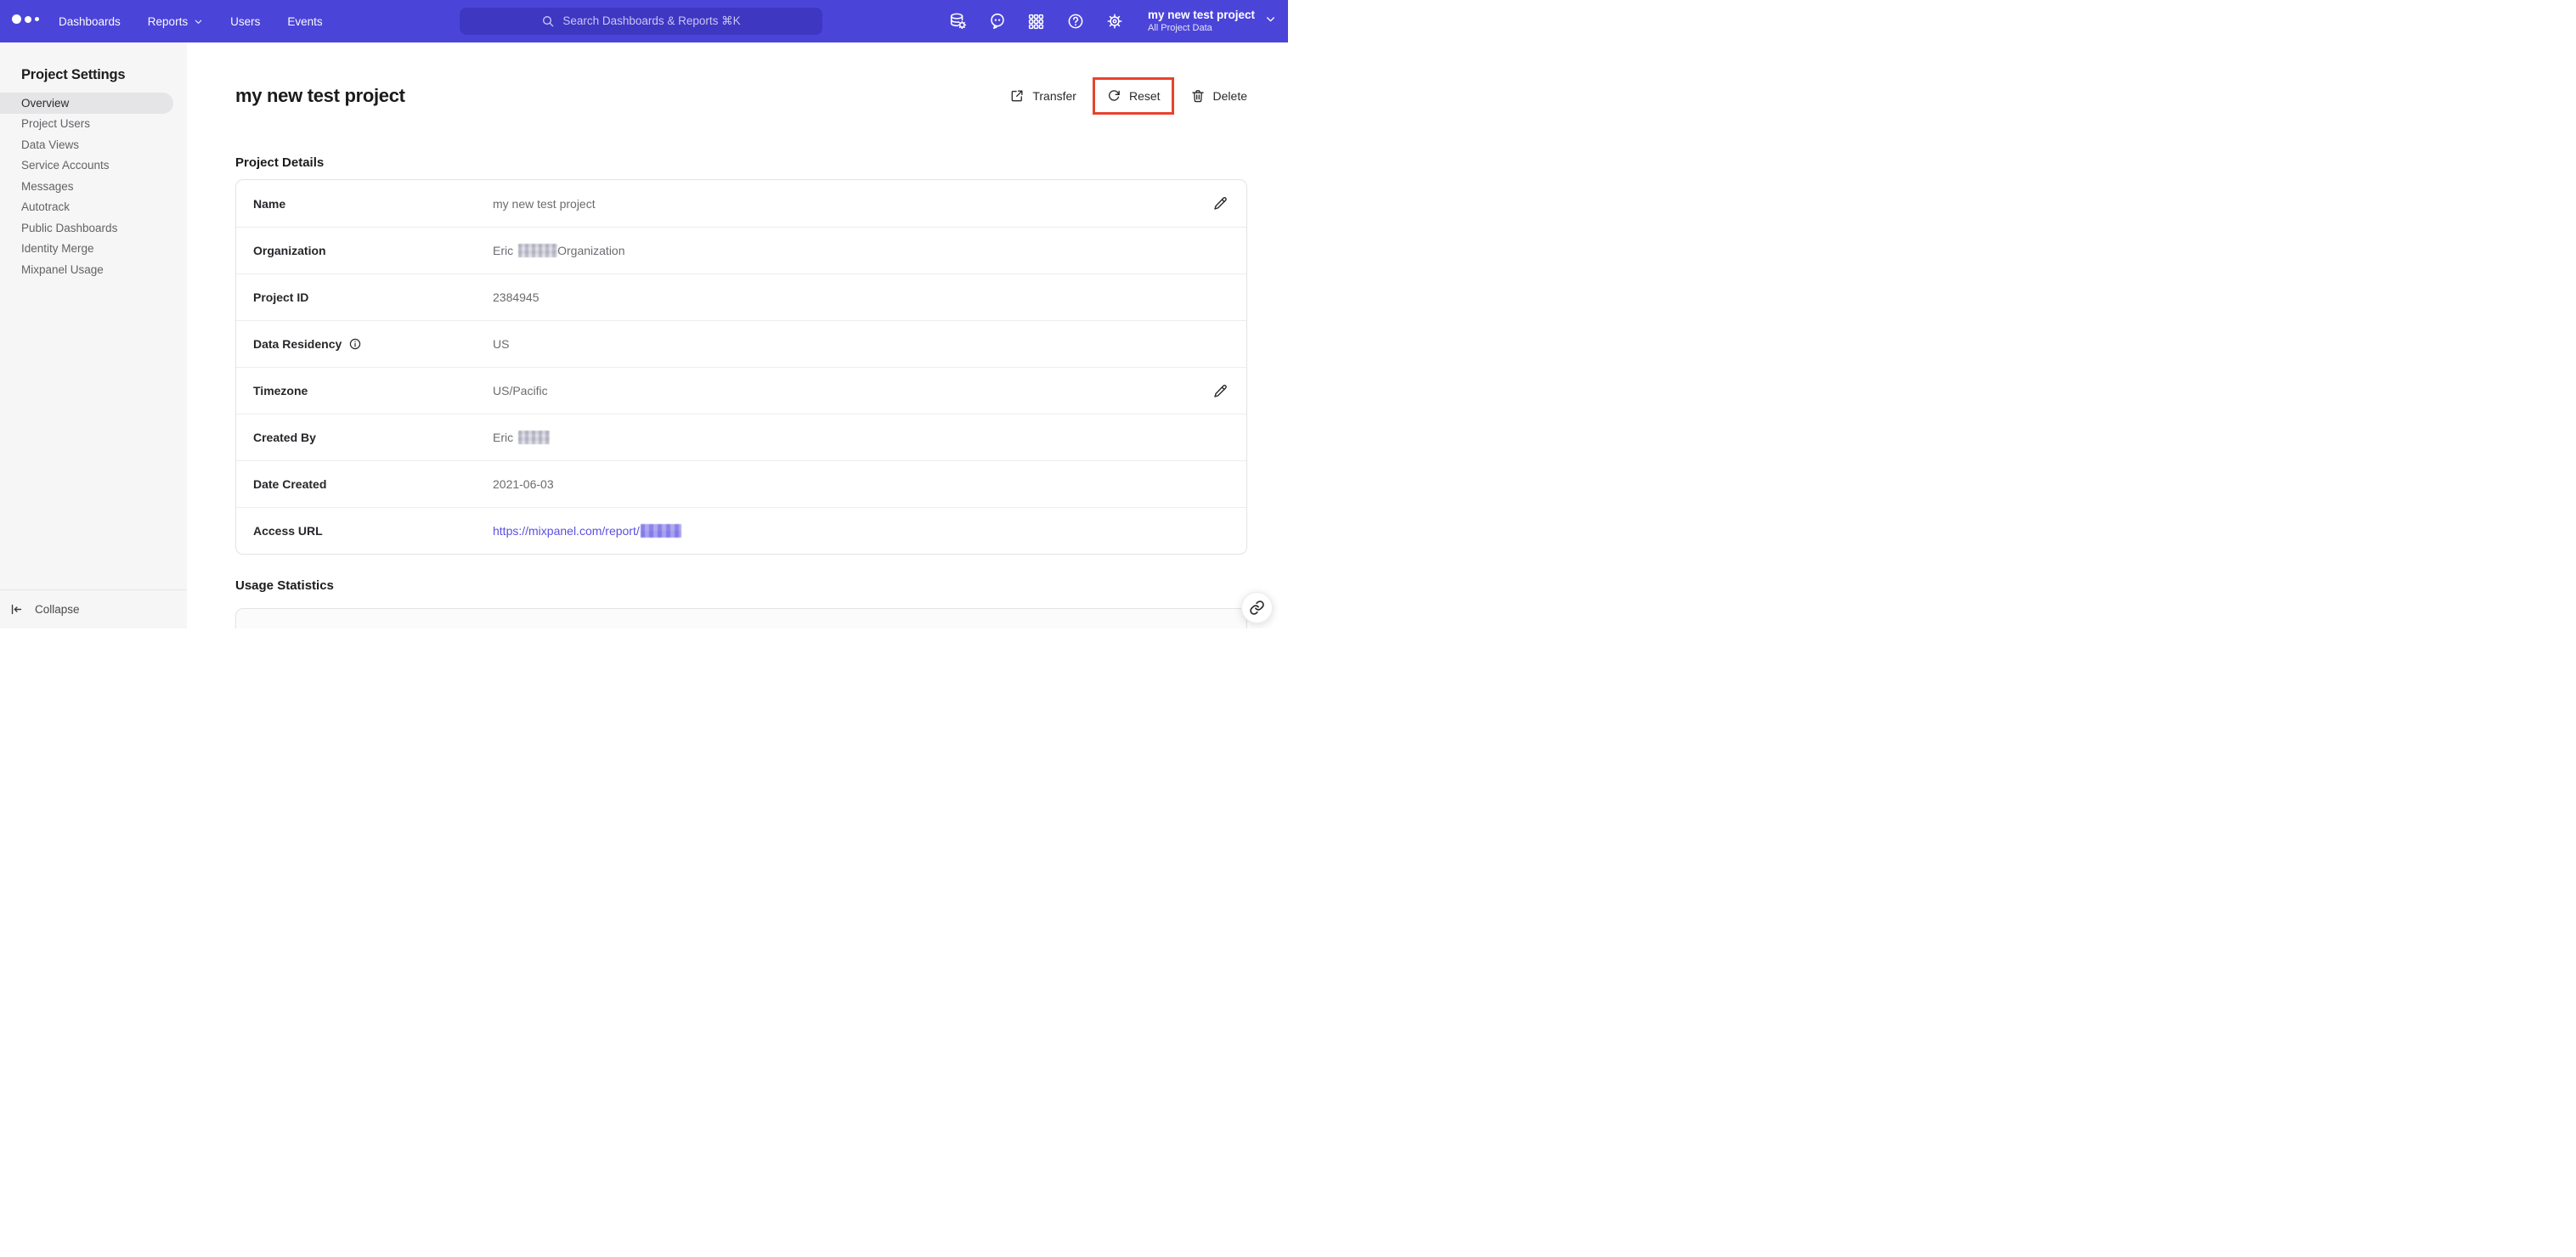 This screenshot has width=2576, height=1257. I want to click on search-icon, so click(548, 21).